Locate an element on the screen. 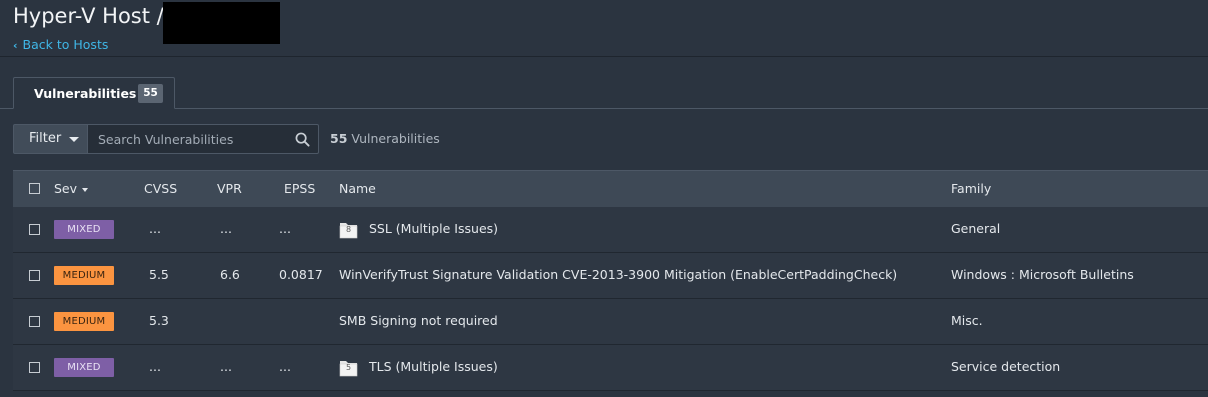 The width and height of the screenshot is (1208, 397). vpr-value: 6.6 is located at coordinates (230, 274).